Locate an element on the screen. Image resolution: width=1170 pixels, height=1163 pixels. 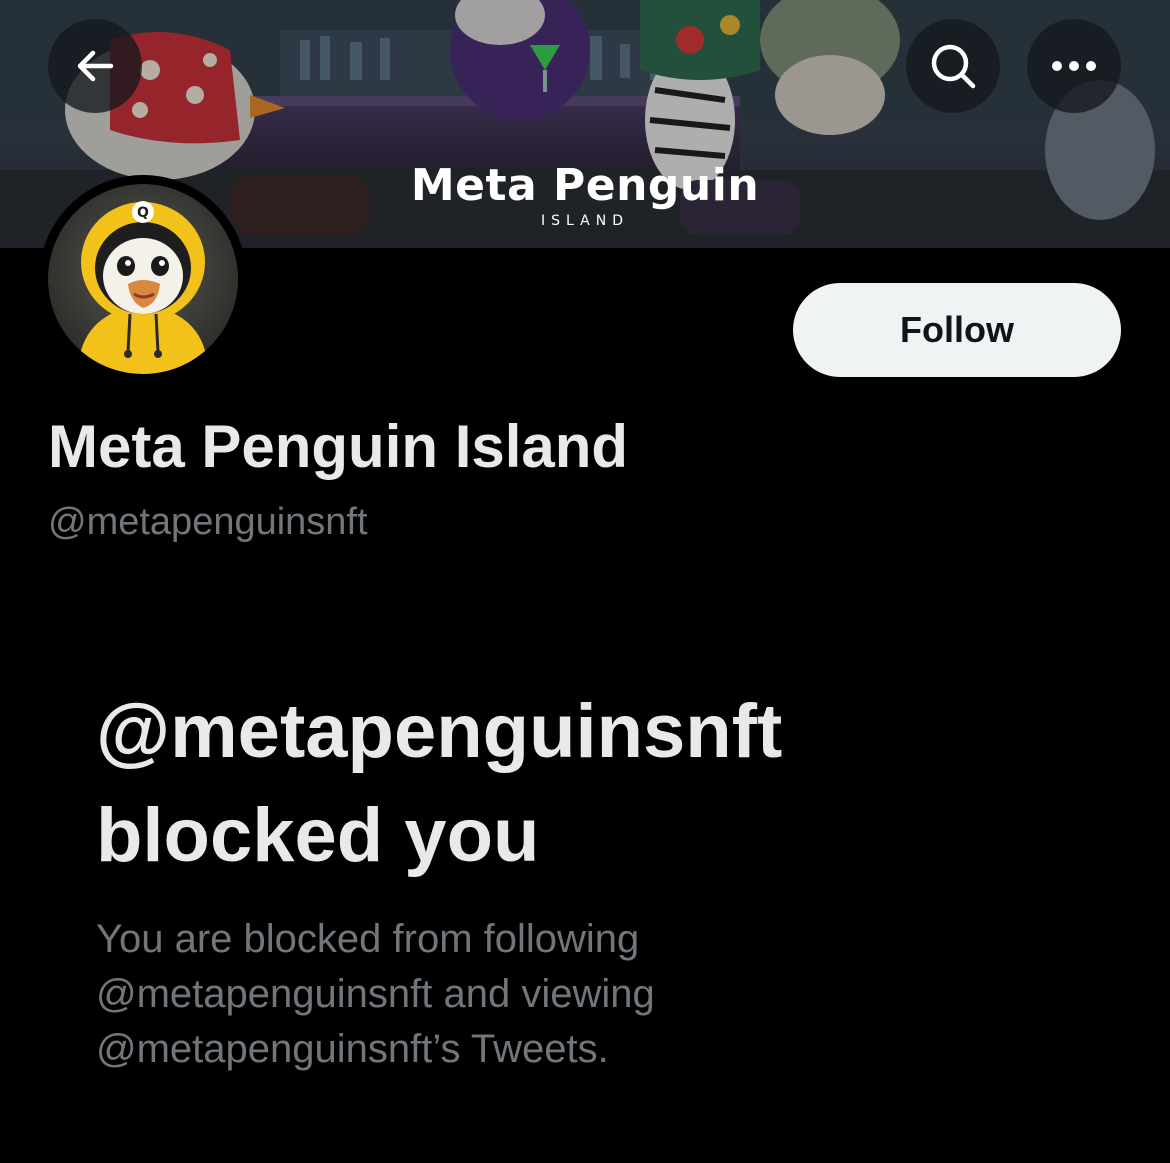
penguin-avatar-illustration: Q is located at coordinates (143, 287).